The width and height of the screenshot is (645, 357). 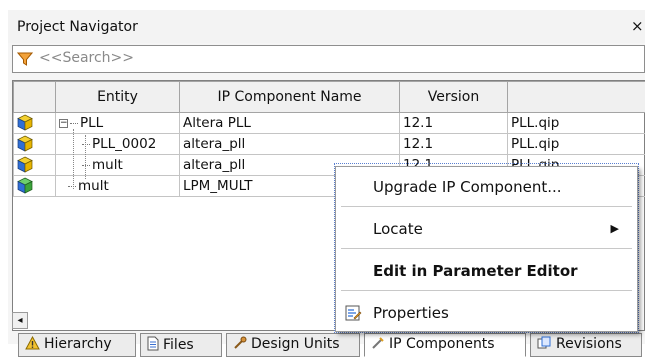 I want to click on tab-label: Hierarchy, so click(x=78, y=344).